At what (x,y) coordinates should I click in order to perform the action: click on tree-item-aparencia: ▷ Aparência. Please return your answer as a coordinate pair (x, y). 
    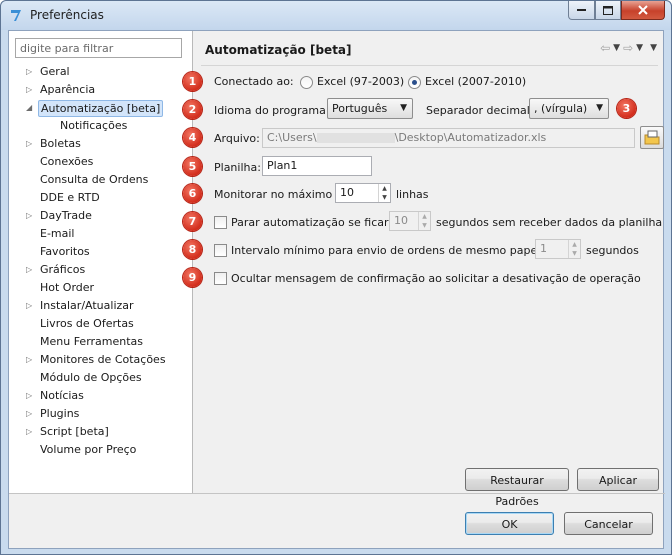
    Looking at the image, I should click on (101, 90).